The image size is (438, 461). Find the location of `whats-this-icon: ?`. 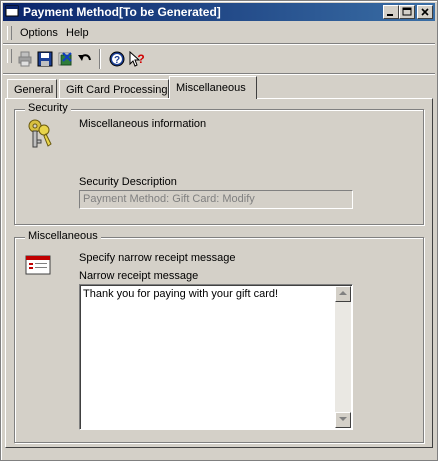

whats-this-icon: ? is located at coordinates (137, 59).